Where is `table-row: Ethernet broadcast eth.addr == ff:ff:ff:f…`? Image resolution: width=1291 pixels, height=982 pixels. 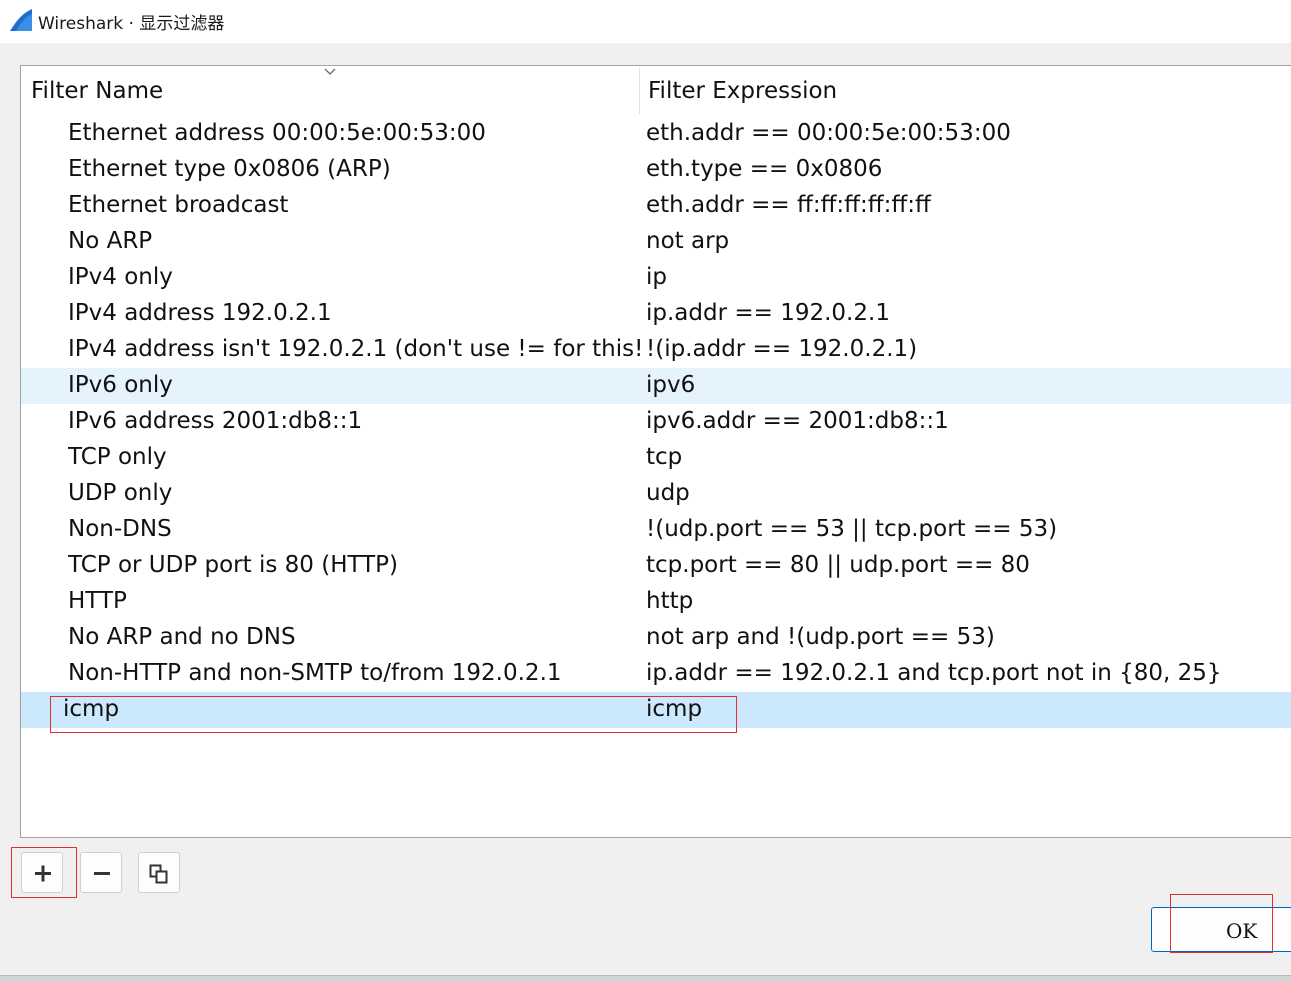
table-row: Ethernet broadcast eth.addr == ff:ff:ff:f… is located at coordinates (656, 206).